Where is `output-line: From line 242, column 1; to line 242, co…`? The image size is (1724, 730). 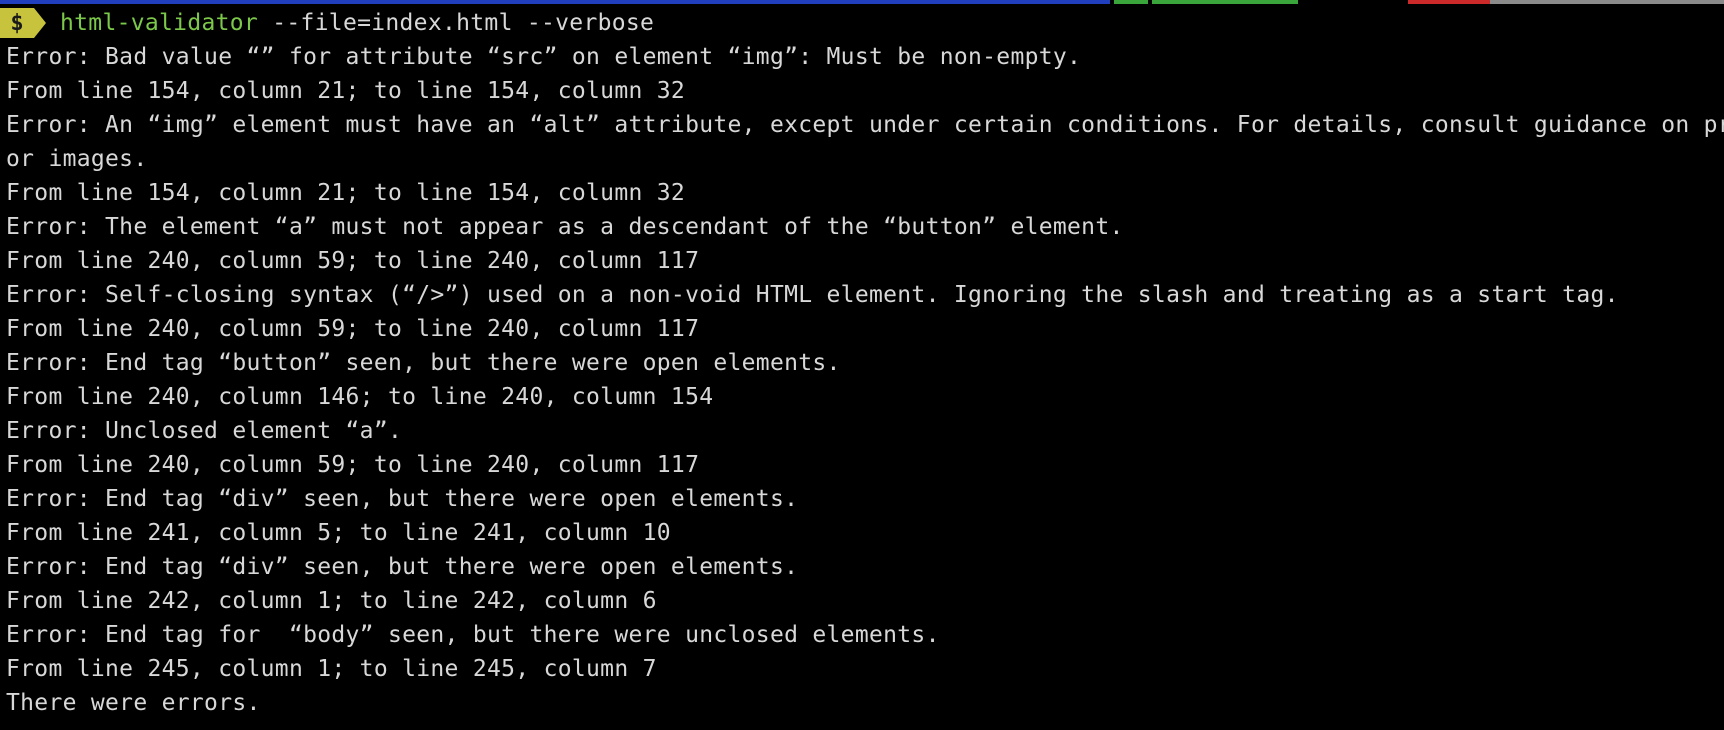 output-line: From line 242, column 1; to line 242, co… is located at coordinates (331, 601).